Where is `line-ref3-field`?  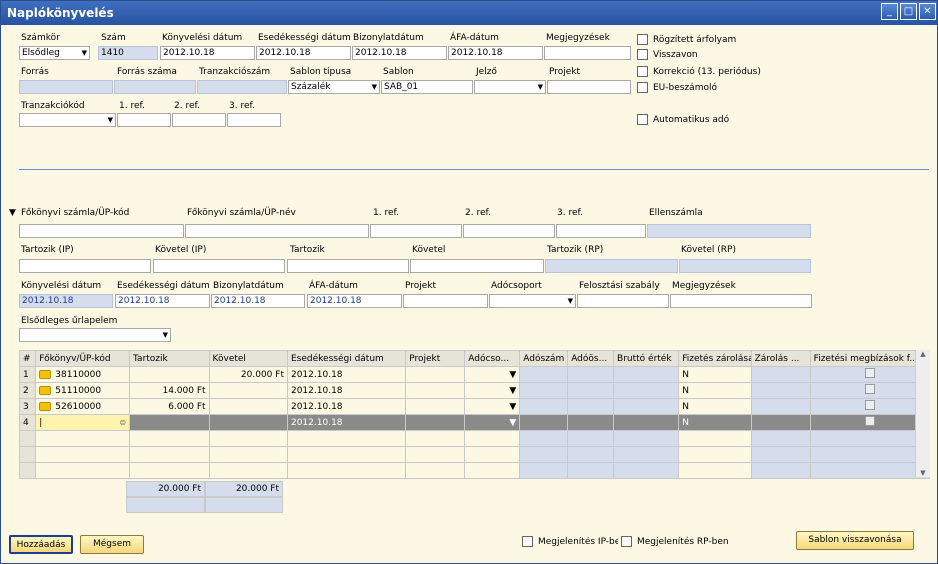
line-ref3-field is located at coordinates (601, 231).